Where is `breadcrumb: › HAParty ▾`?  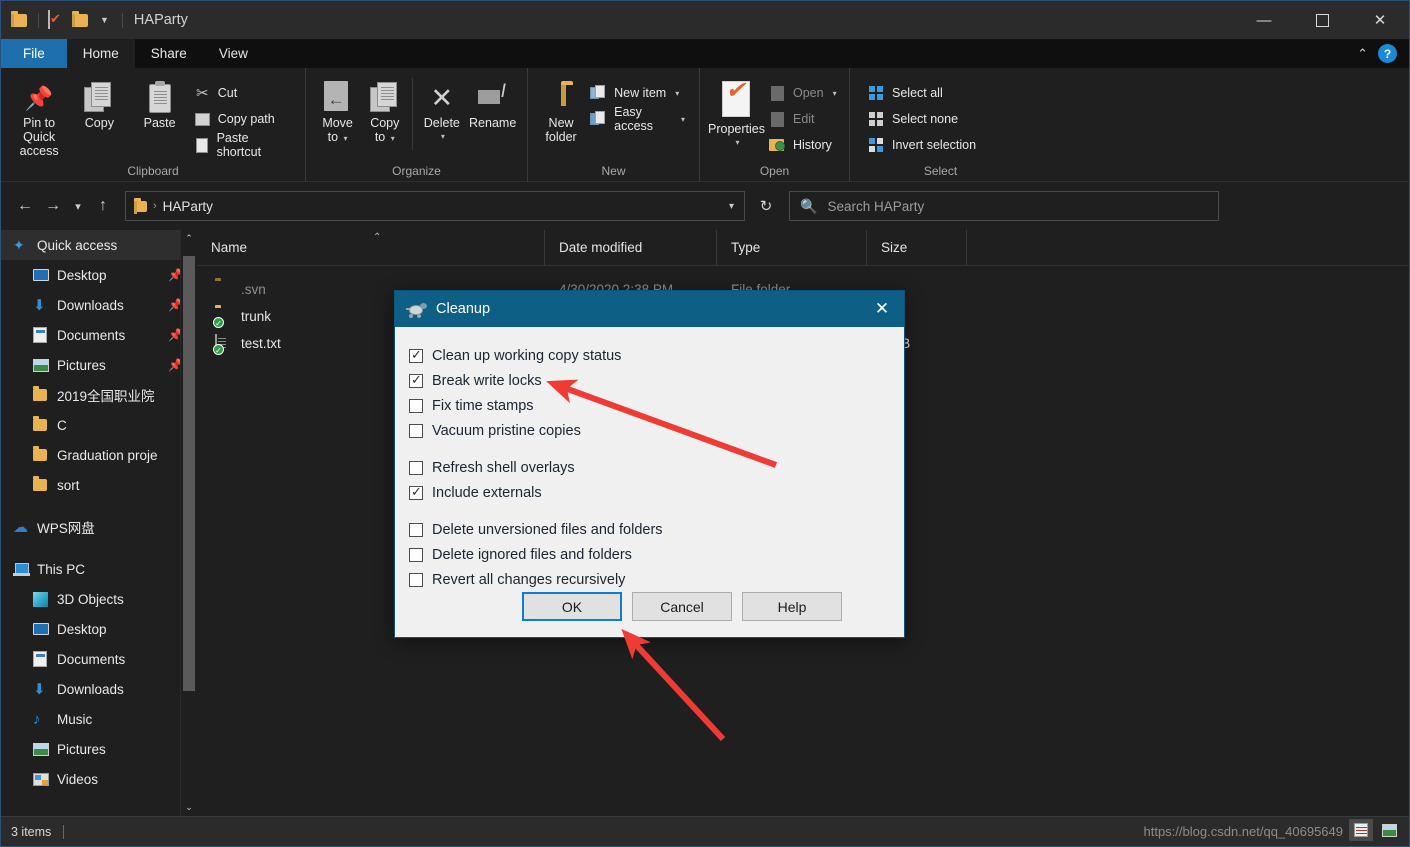 breadcrumb: › HAParty ▾ is located at coordinates (435, 206).